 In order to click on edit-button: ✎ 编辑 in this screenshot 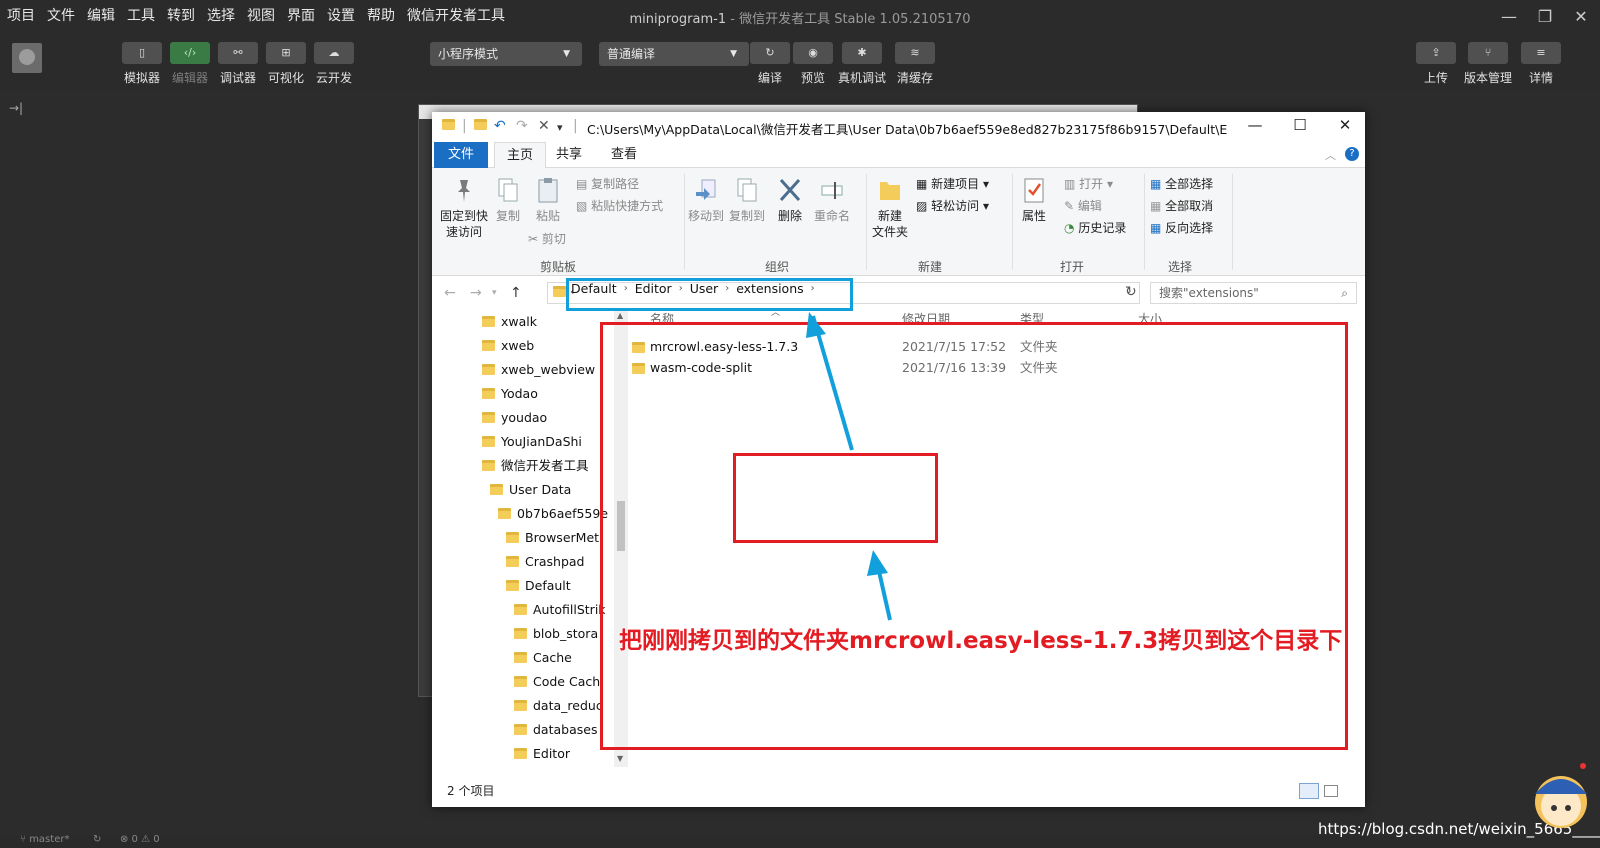, I will do `click(1083, 205)`.